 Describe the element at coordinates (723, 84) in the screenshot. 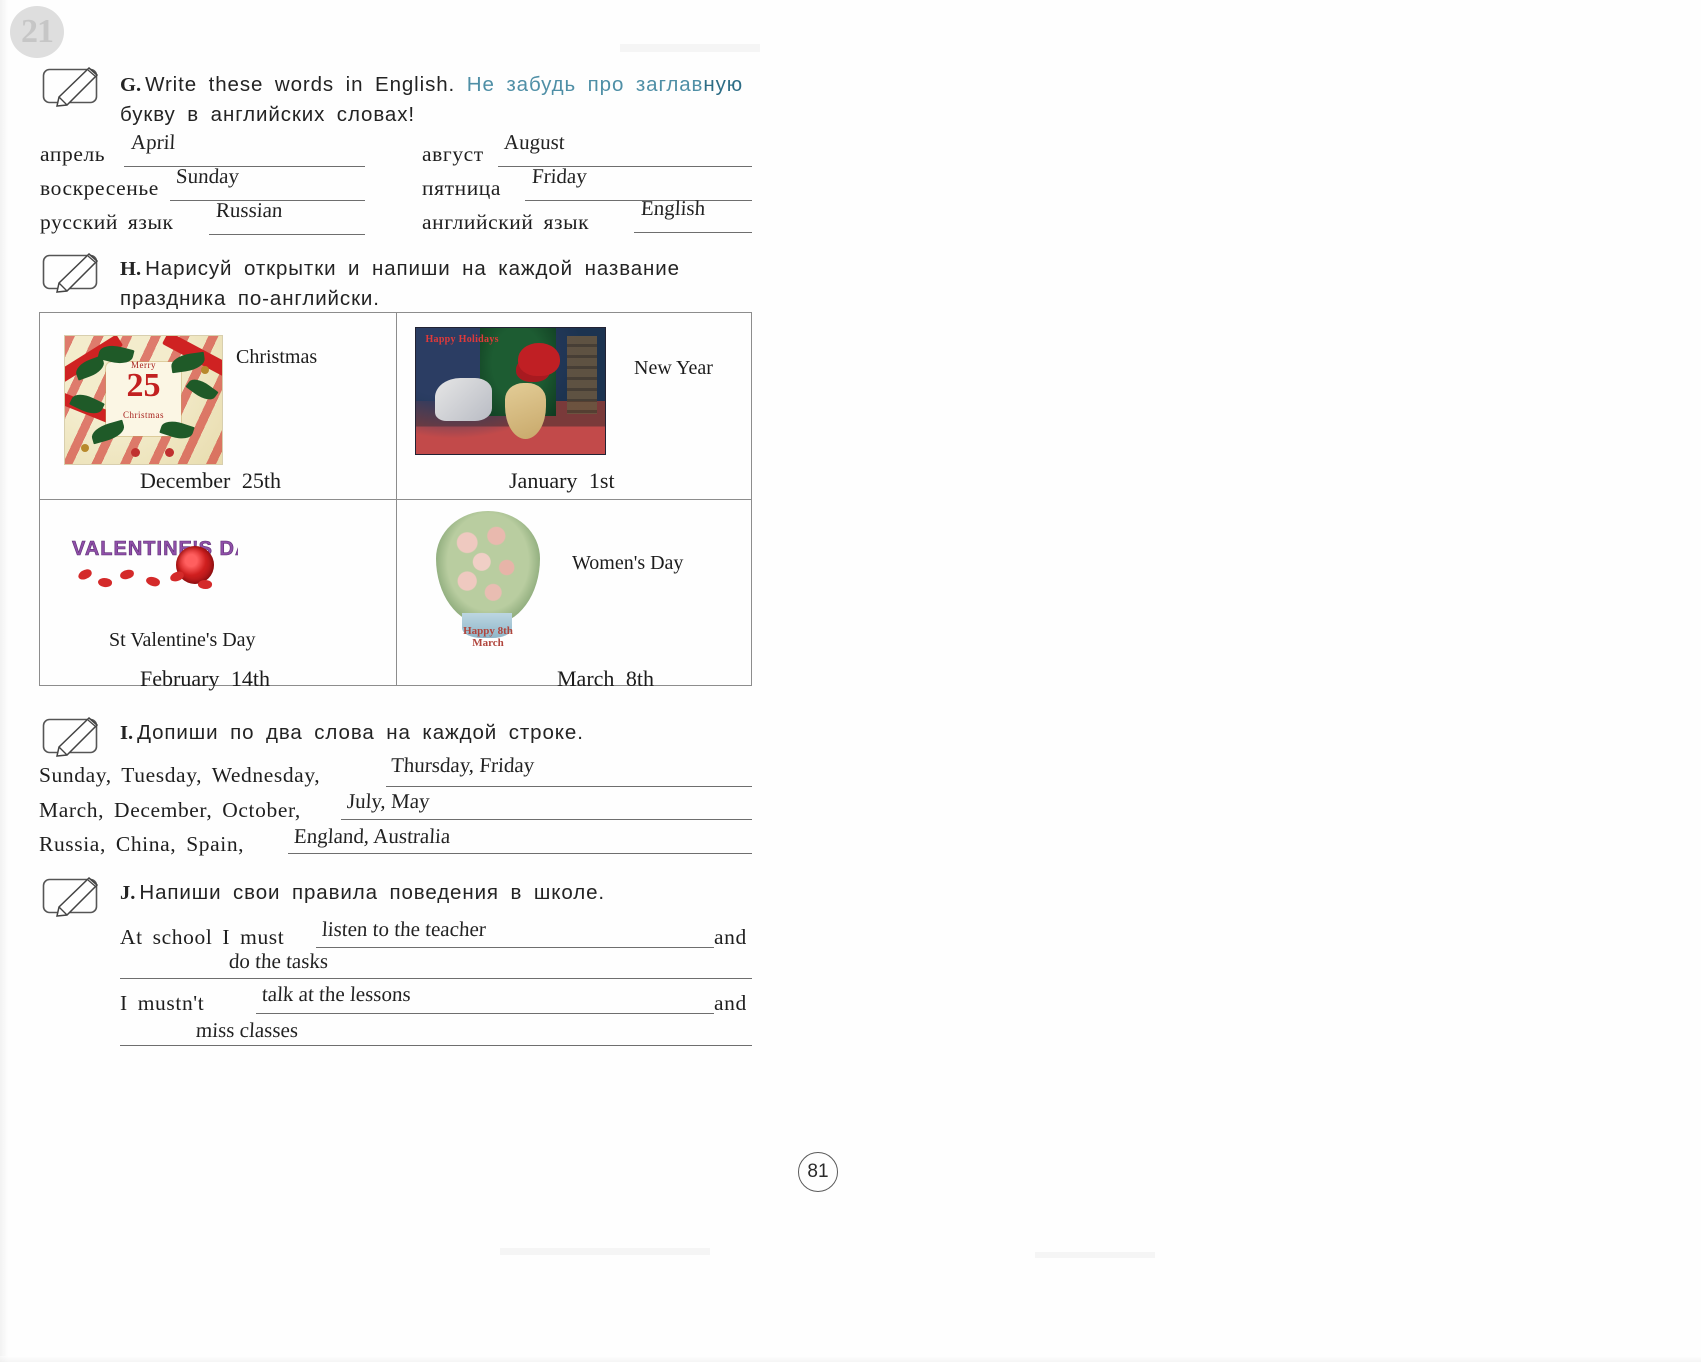

I see `task-g-text-ru-part2: ную` at that location.